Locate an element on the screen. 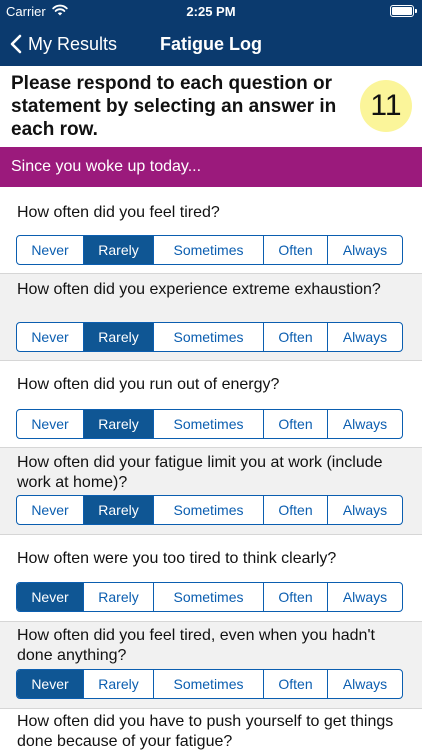 This screenshot has width=422, height=750. back-button-label: My Results is located at coordinates (73, 43).